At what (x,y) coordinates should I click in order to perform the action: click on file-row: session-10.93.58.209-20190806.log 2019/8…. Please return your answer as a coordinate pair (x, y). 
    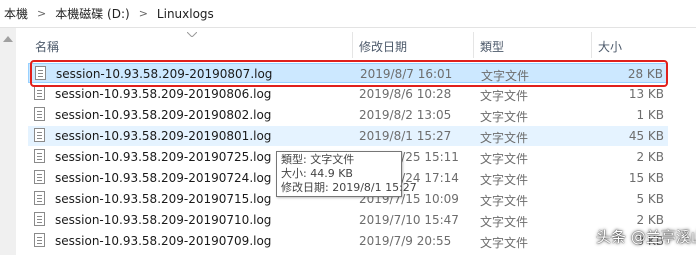
    Looking at the image, I should click on (348, 94).